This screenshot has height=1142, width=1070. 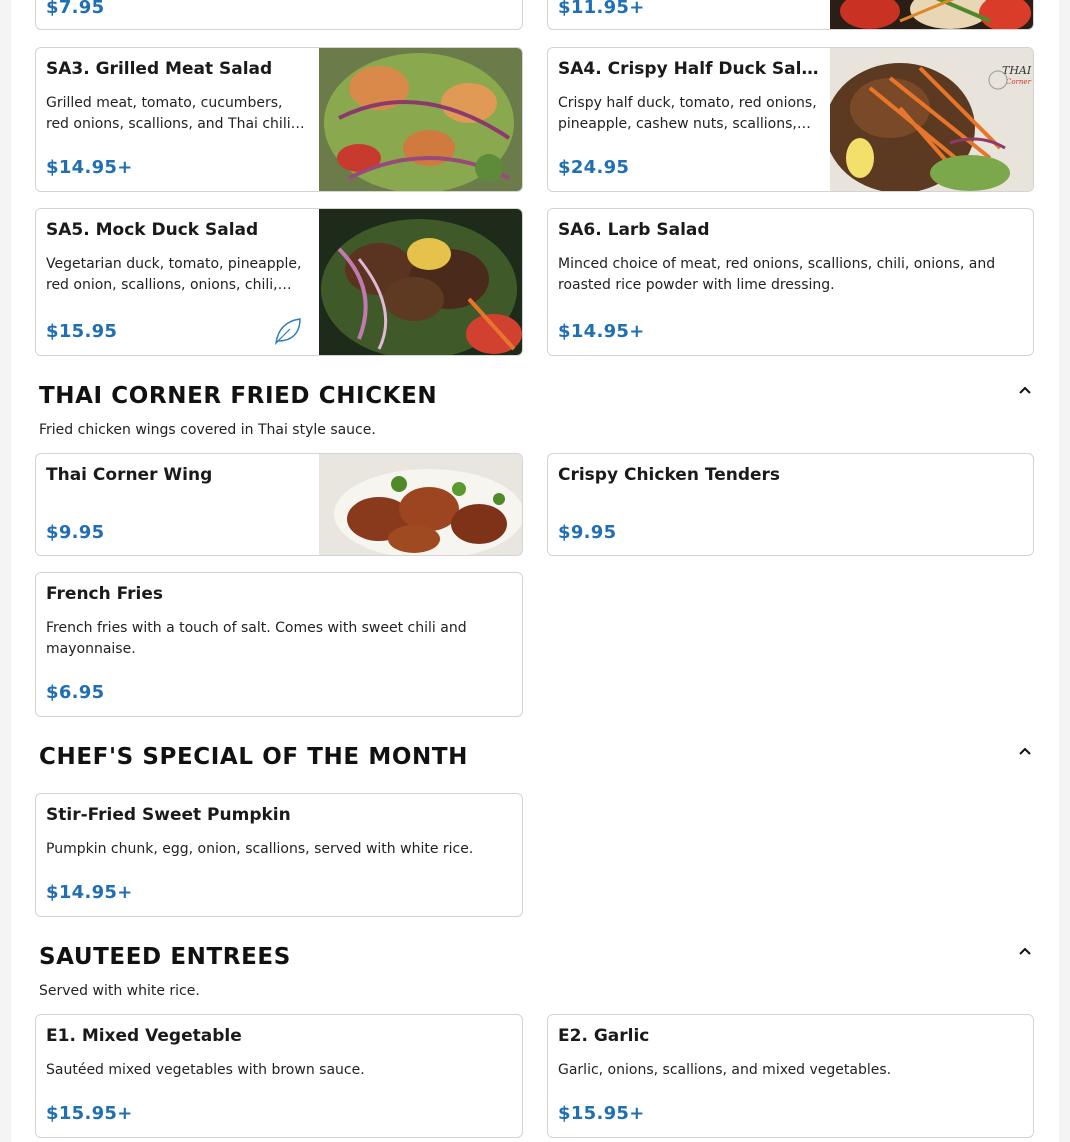 What do you see at coordinates (152, 230) in the screenshot?
I see `item-name: SA5. Mock Duck Salad` at bounding box center [152, 230].